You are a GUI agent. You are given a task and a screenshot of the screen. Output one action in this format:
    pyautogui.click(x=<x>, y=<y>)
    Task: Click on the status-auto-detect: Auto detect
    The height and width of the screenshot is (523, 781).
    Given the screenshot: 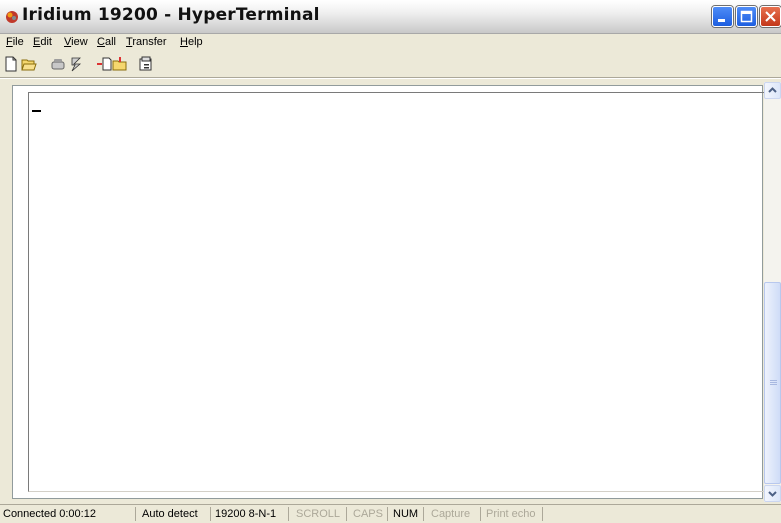 What is the action you would take?
    pyautogui.click(x=175, y=514)
    